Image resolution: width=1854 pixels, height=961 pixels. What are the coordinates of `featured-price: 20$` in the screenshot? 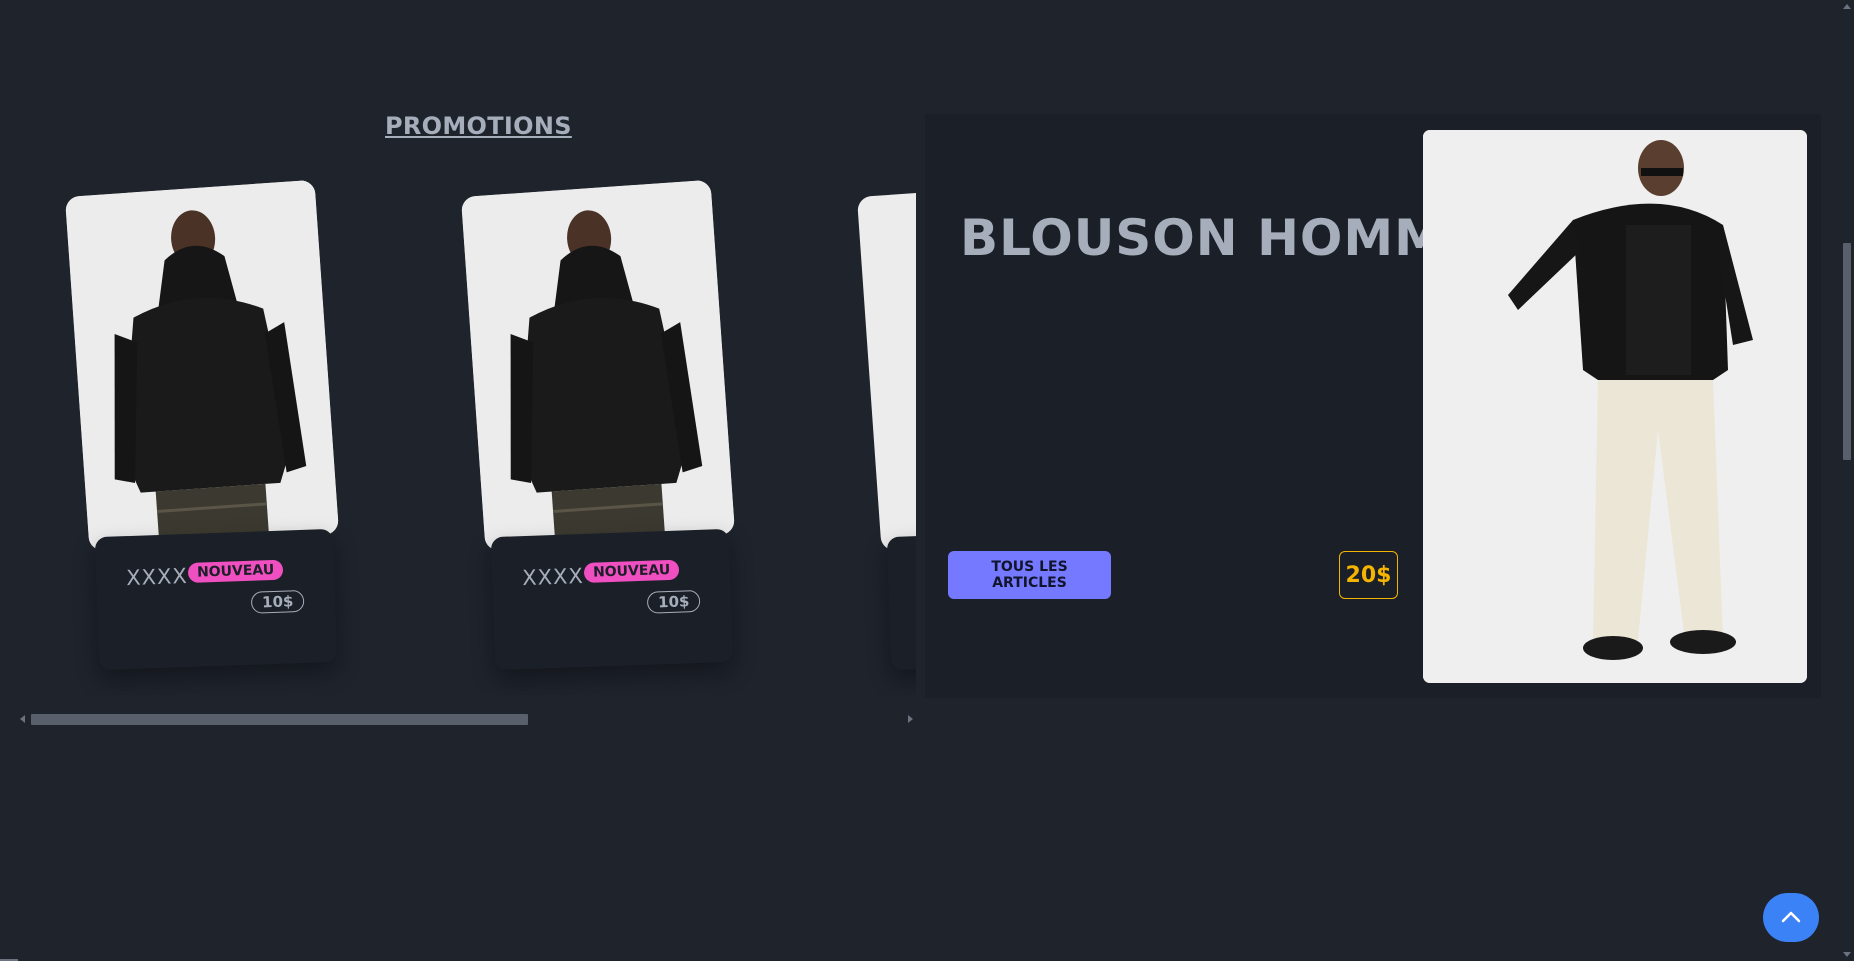 It's located at (1368, 575).